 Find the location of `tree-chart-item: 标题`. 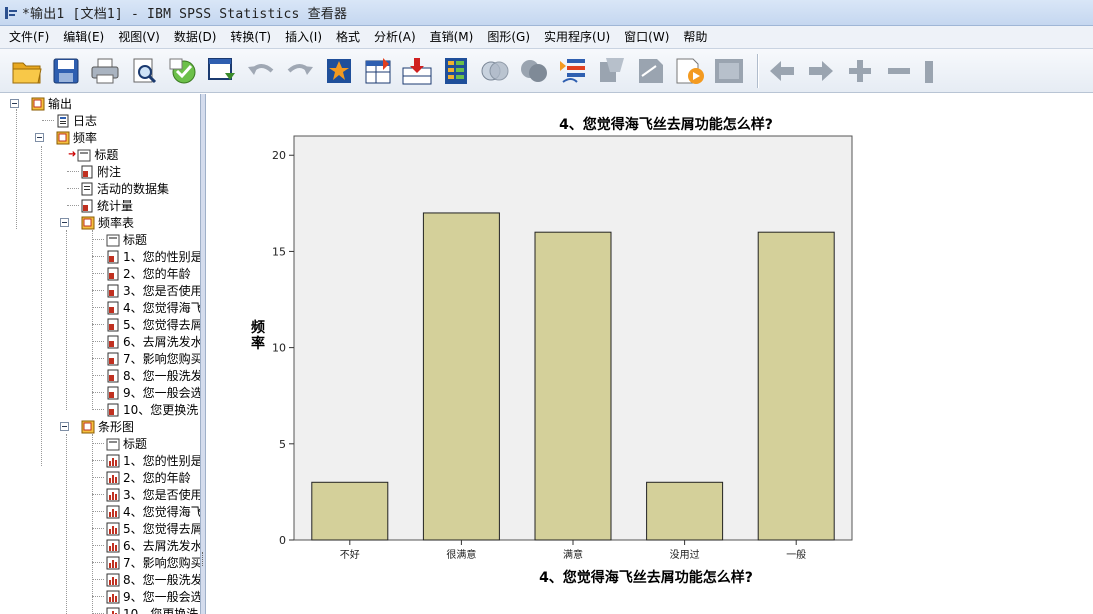

tree-chart-item: 标题 is located at coordinates (126, 443).